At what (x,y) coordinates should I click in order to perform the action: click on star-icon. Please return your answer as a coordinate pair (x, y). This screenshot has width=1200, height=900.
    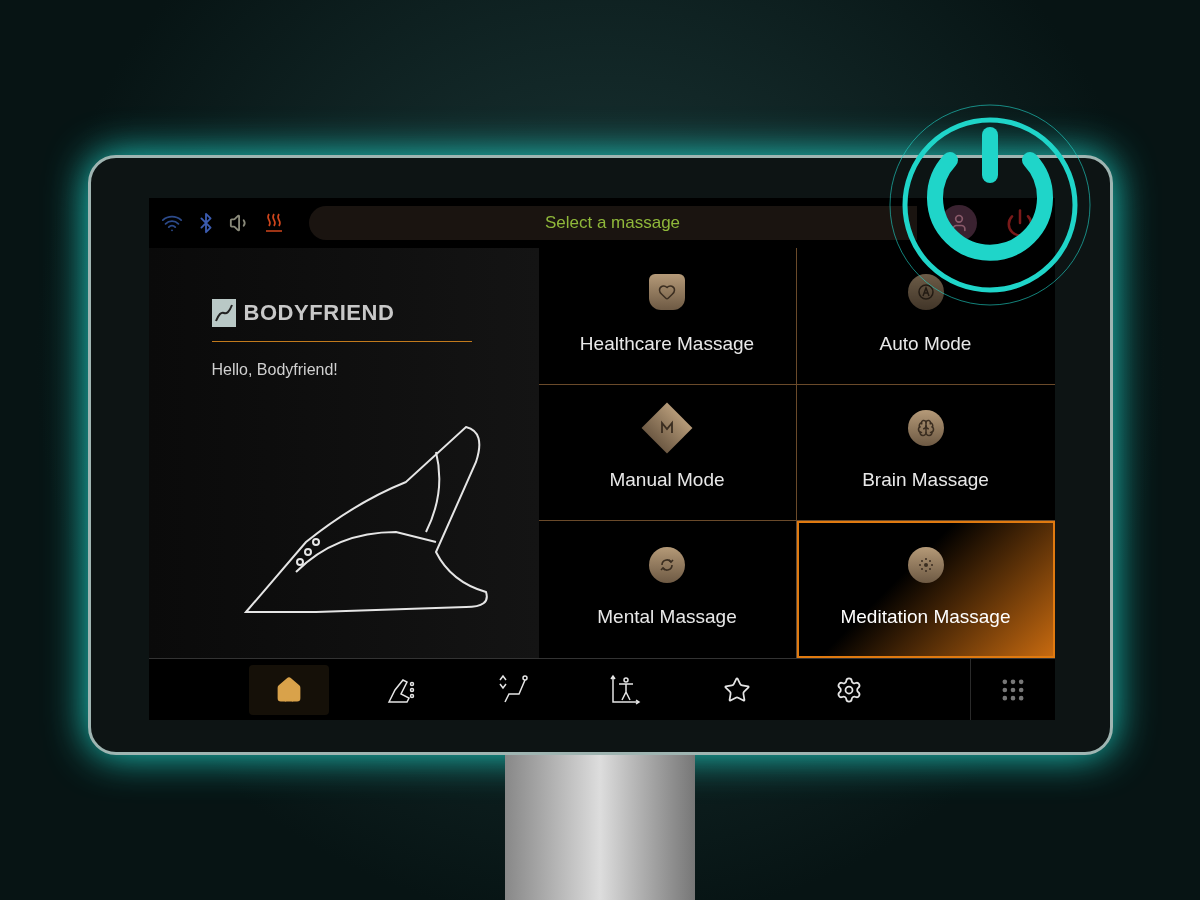
    Looking at the image, I should click on (736, 689).